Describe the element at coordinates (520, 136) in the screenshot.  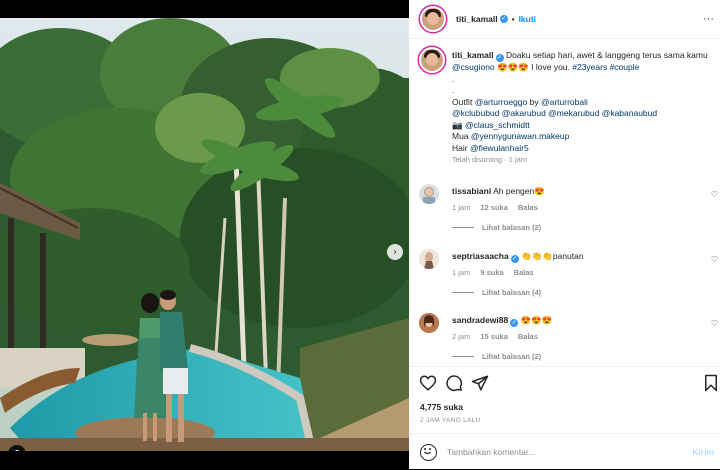
I see `mention-link: @yennygunawan.makeup` at that location.